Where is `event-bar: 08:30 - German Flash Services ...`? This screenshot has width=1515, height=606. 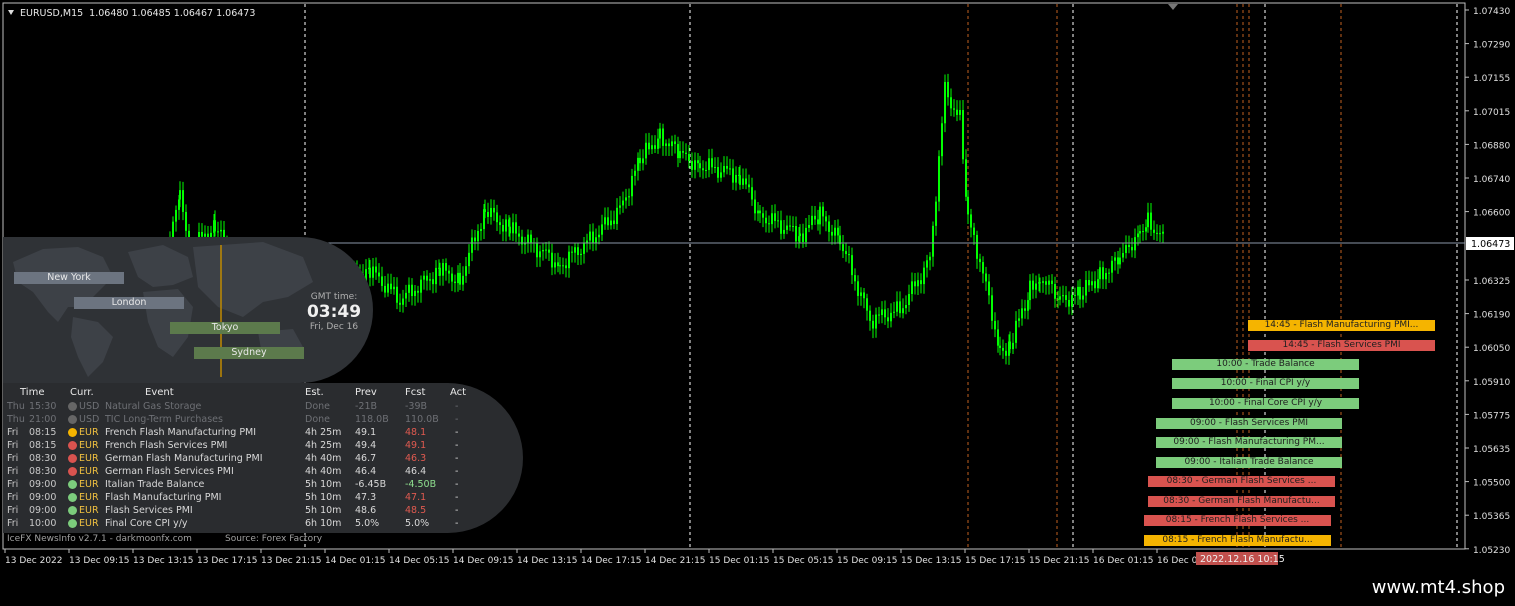 event-bar: 08:30 - German Flash Services ... is located at coordinates (1241, 481).